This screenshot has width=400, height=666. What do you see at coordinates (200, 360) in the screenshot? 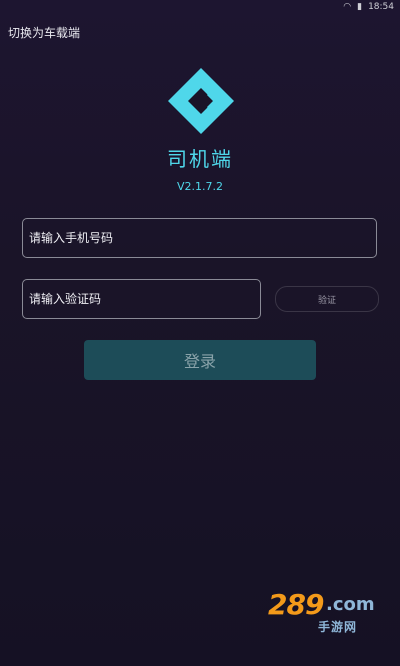
I see `login-button: 登录` at bounding box center [200, 360].